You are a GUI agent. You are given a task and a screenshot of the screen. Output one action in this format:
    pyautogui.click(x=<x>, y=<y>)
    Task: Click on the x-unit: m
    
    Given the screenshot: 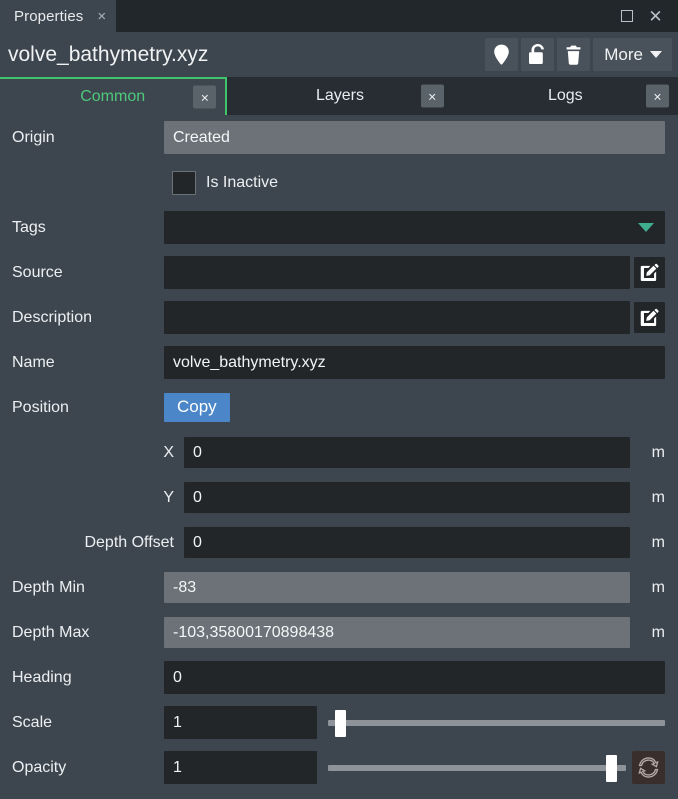 What is the action you would take?
    pyautogui.click(x=658, y=452)
    